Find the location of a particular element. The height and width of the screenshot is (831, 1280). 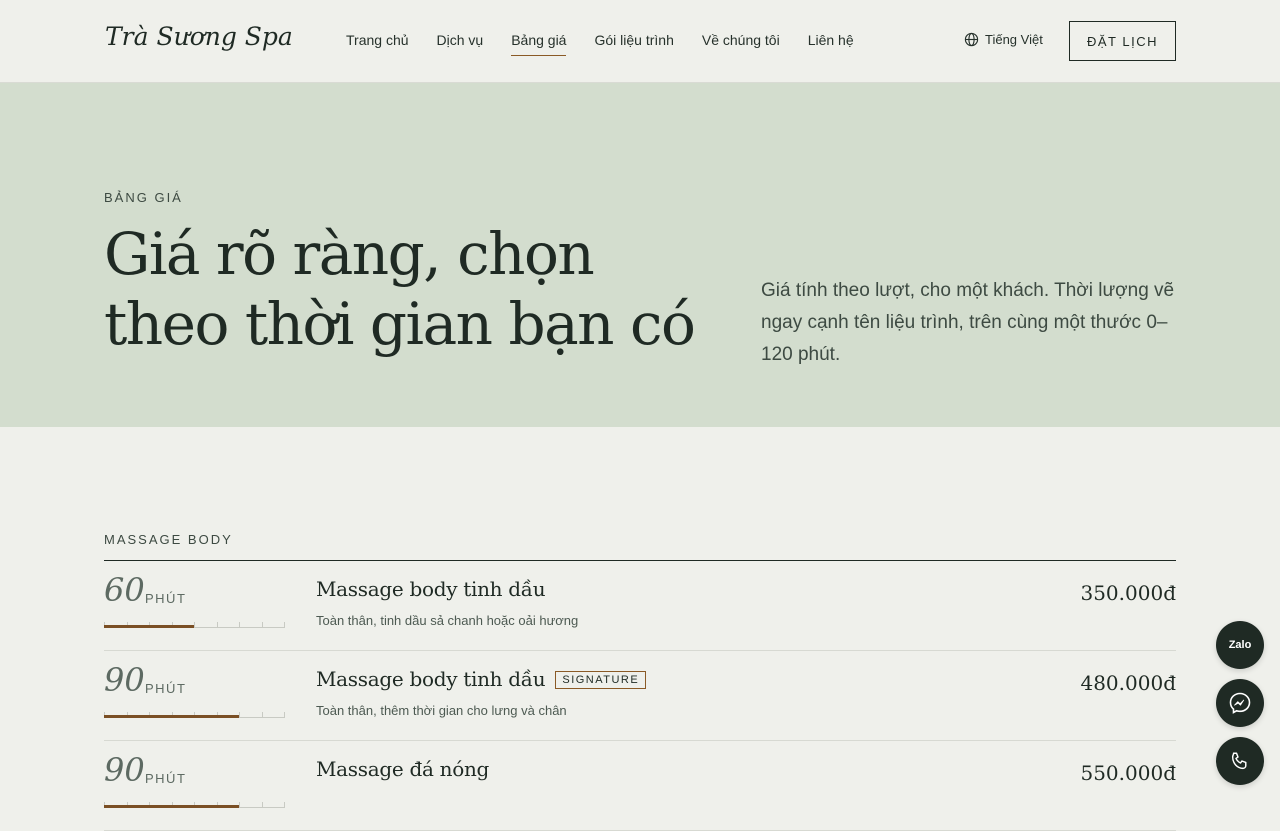

zalo-label: Zalo is located at coordinates (1240, 645).